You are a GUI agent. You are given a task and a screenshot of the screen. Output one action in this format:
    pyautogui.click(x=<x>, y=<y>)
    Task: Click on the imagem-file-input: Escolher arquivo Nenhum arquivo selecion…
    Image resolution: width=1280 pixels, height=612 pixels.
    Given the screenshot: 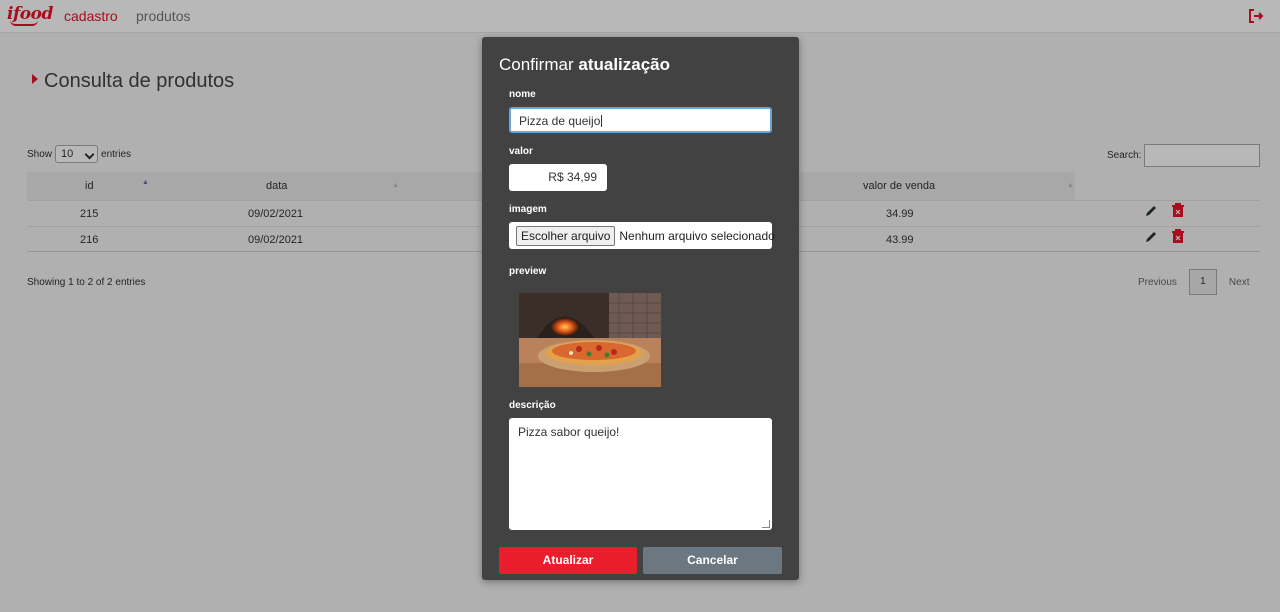 What is the action you would take?
    pyautogui.click(x=642, y=235)
    